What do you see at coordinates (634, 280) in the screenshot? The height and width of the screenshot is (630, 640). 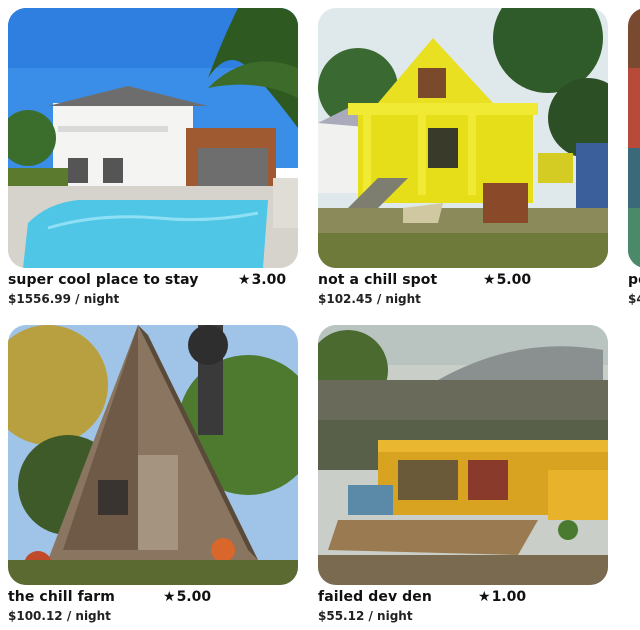 I see `listing-title: po` at bounding box center [634, 280].